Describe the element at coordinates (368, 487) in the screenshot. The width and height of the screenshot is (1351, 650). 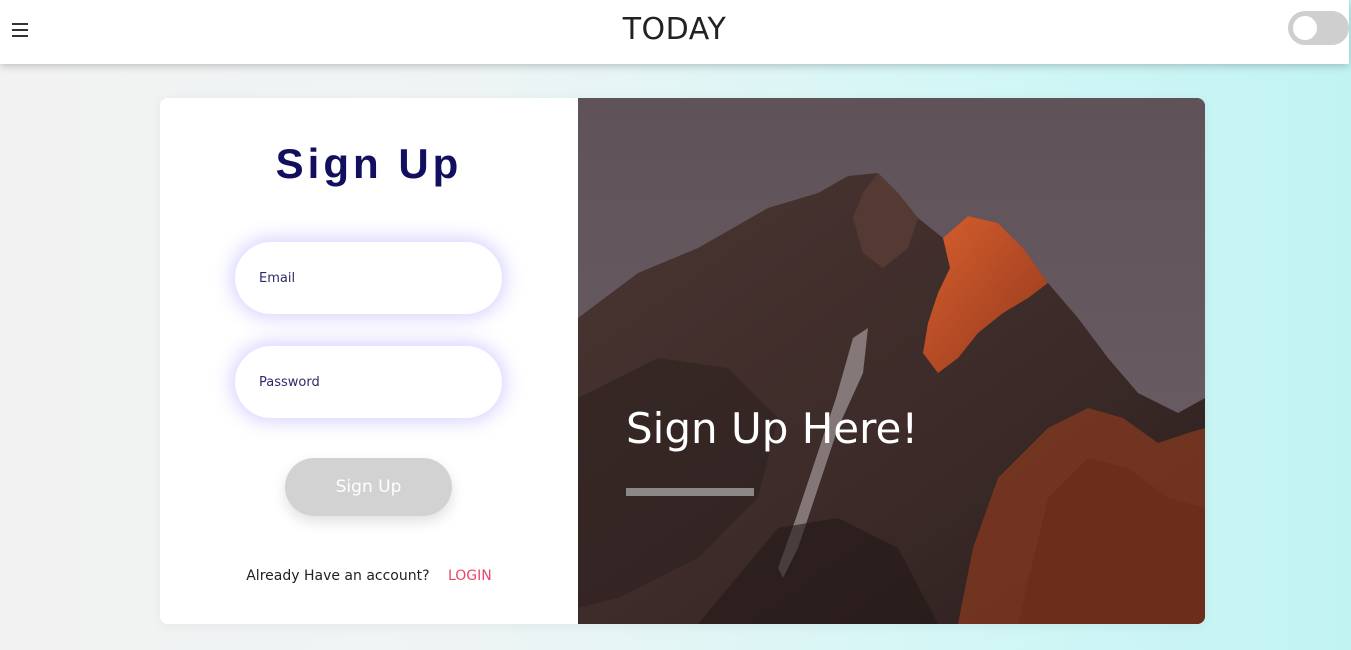
I see `signup-button: Sign Up` at that location.